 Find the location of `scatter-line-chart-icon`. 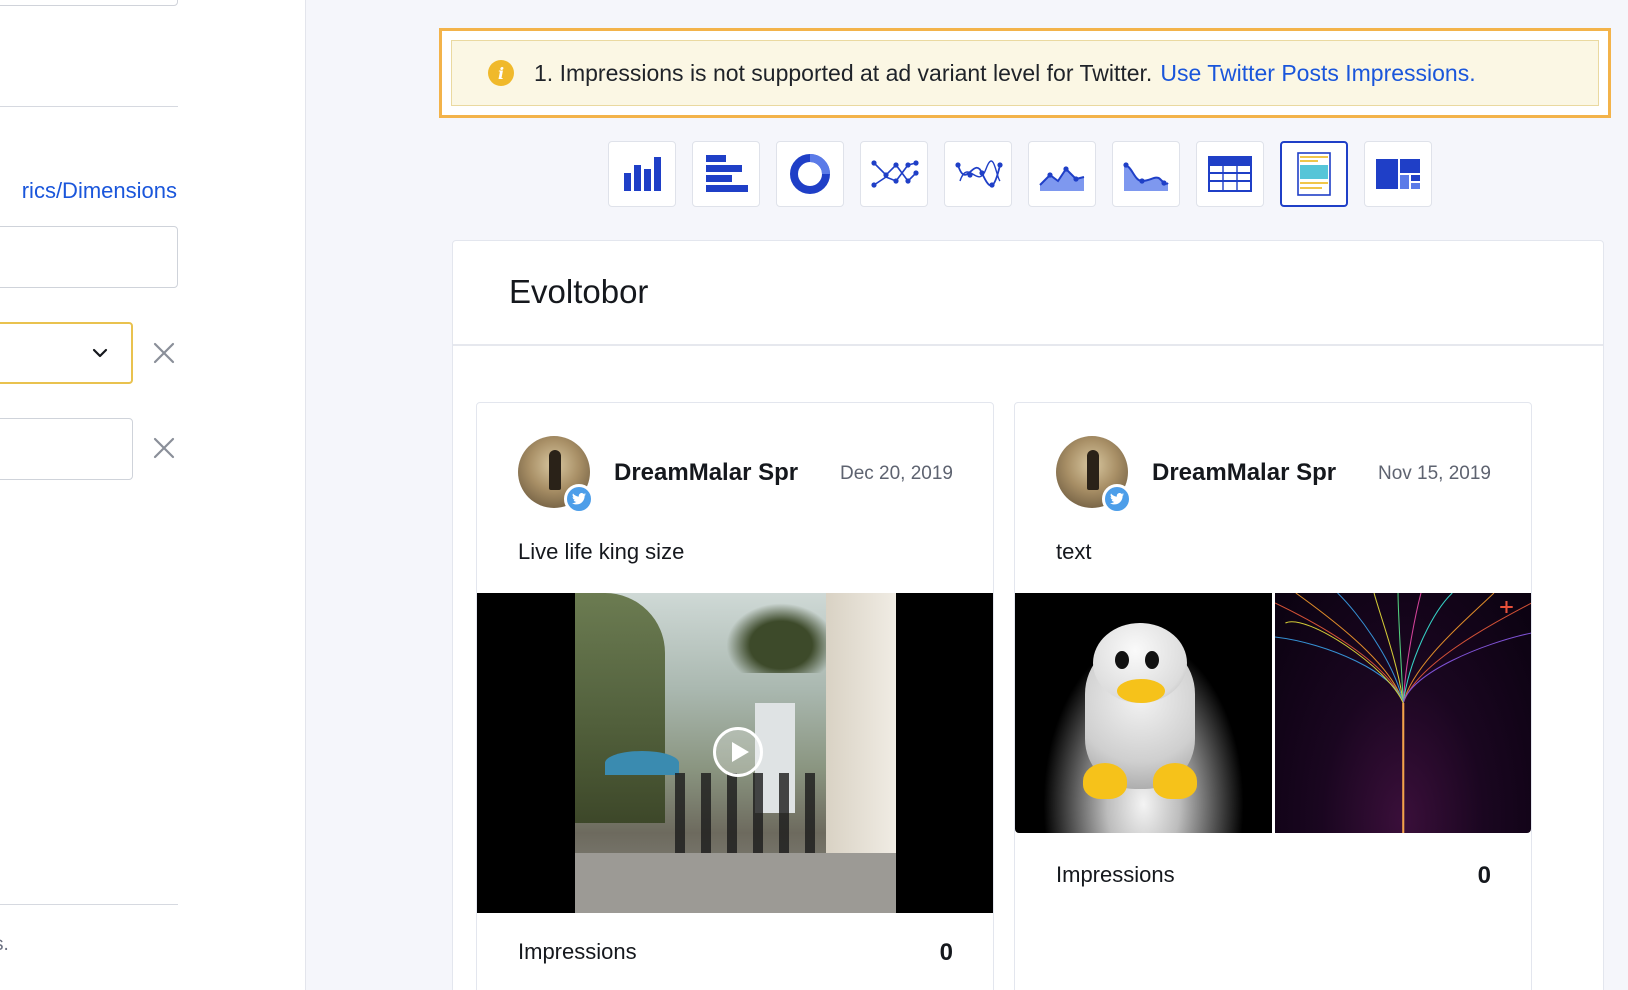

scatter-line-chart-icon is located at coordinates (895, 174).